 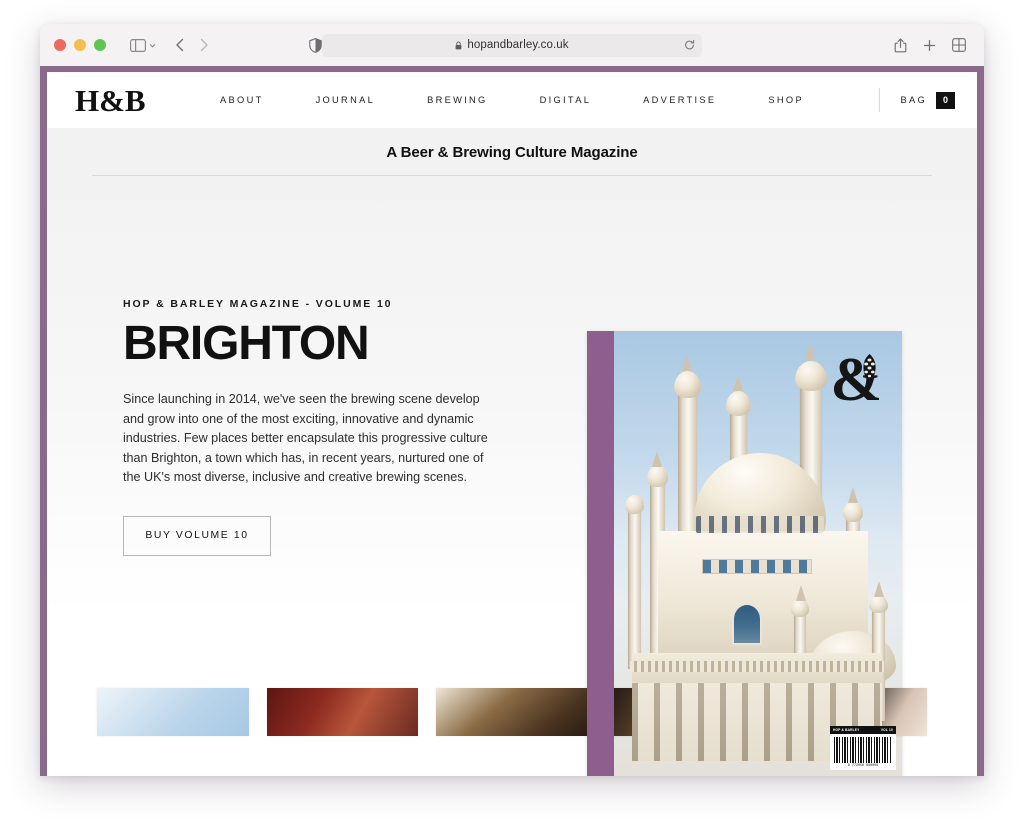 What do you see at coordinates (458, 45) in the screenshot?
I see `lock-icon` at bounding box center [458, 45].